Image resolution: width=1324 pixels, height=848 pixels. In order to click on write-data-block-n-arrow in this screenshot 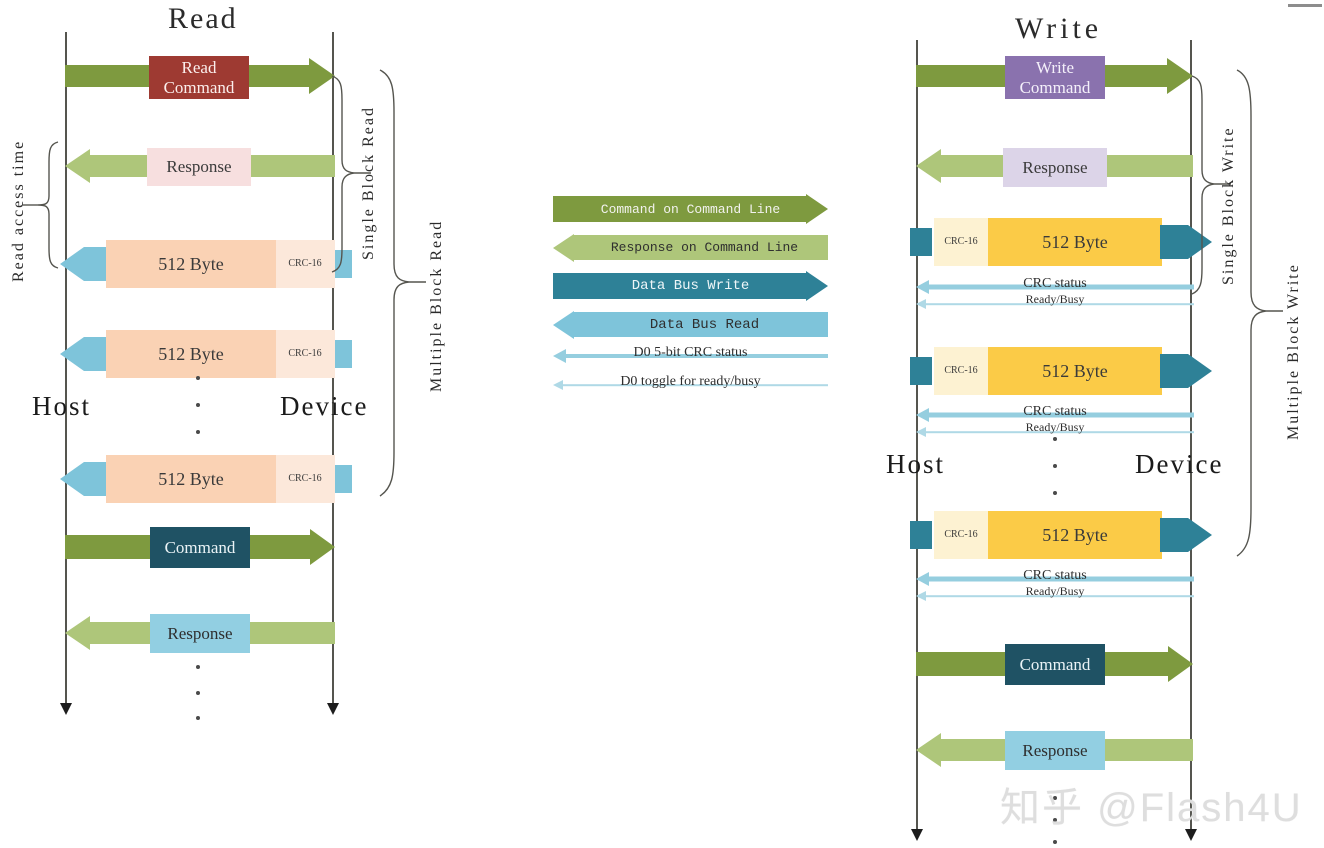, I will do `click(1186, 535)`.